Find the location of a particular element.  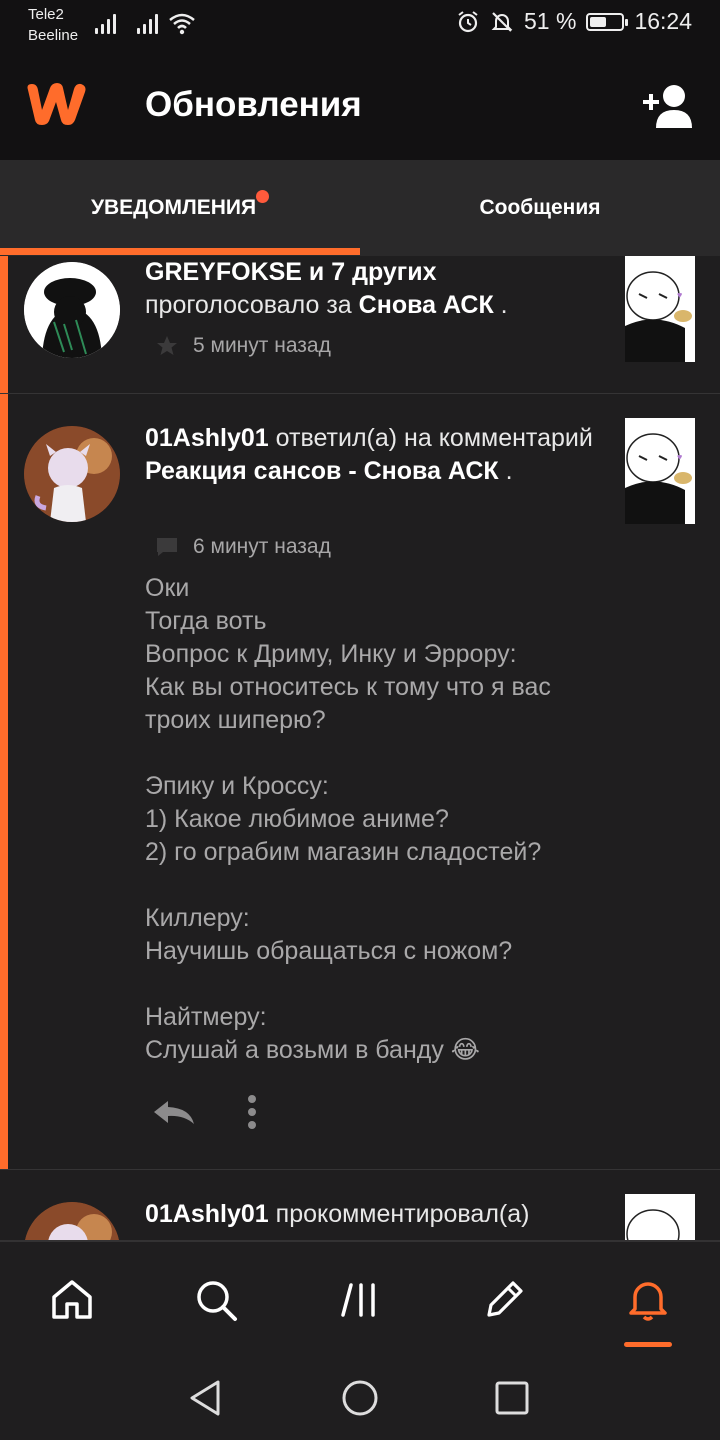

tab-notifications: УВЕДОМЛЕНИЯ is located at coordinates (180, 208).